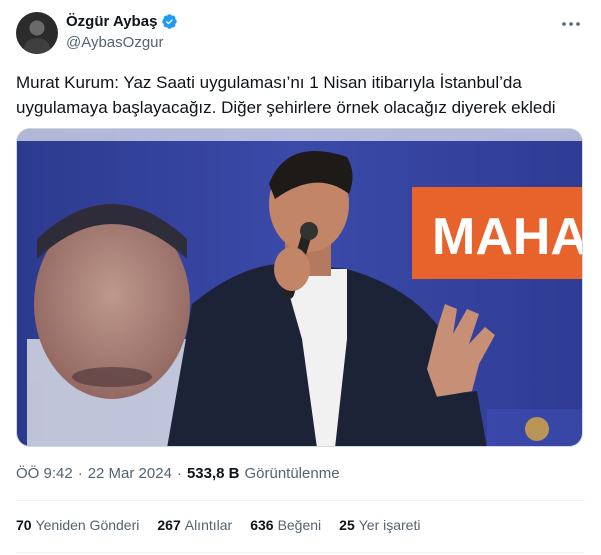 This screenshot has height=555, width=601. What do you see at coordinates (347, 525) in the screenshot?
I see `bookmarks-count: 25` at bounding box center [347, 525].